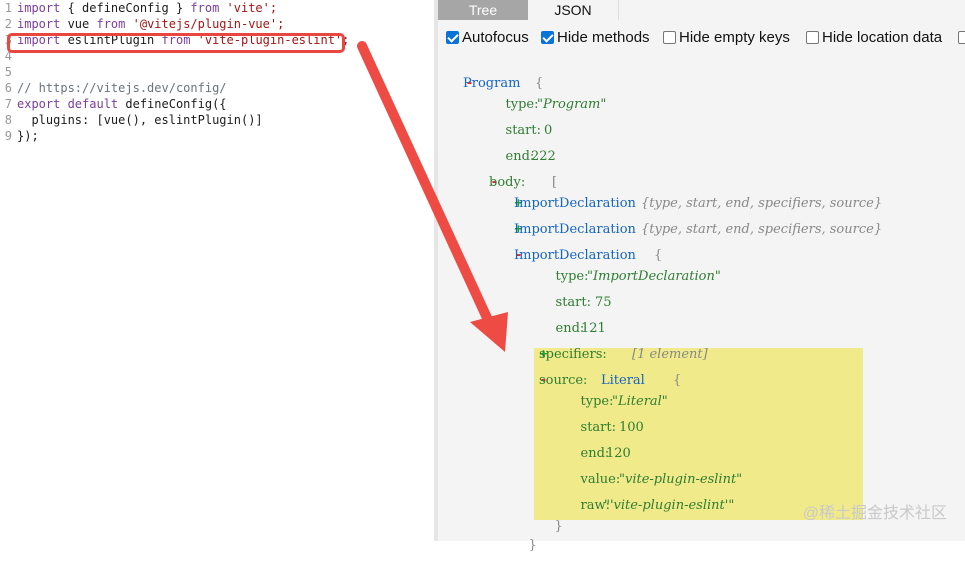 The height and width of the screenshot is (573, 965). Describe the element at coordinates (669, 505) in the screenshot. I see `value: "'vite-plugin-eslint'"` at that location.